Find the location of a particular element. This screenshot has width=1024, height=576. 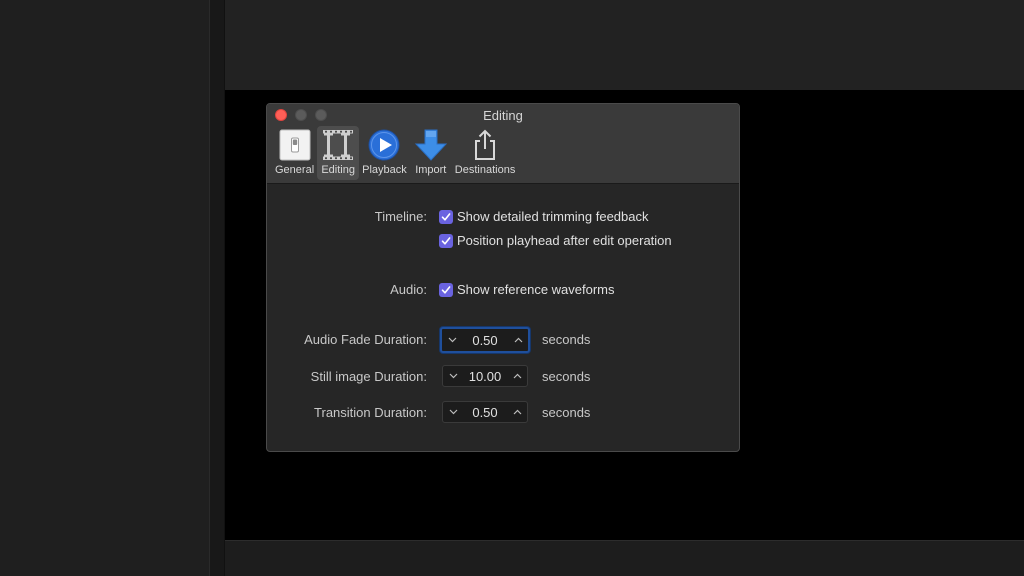

transition-label: Transition Duration: is located at coordinates (370, 412).